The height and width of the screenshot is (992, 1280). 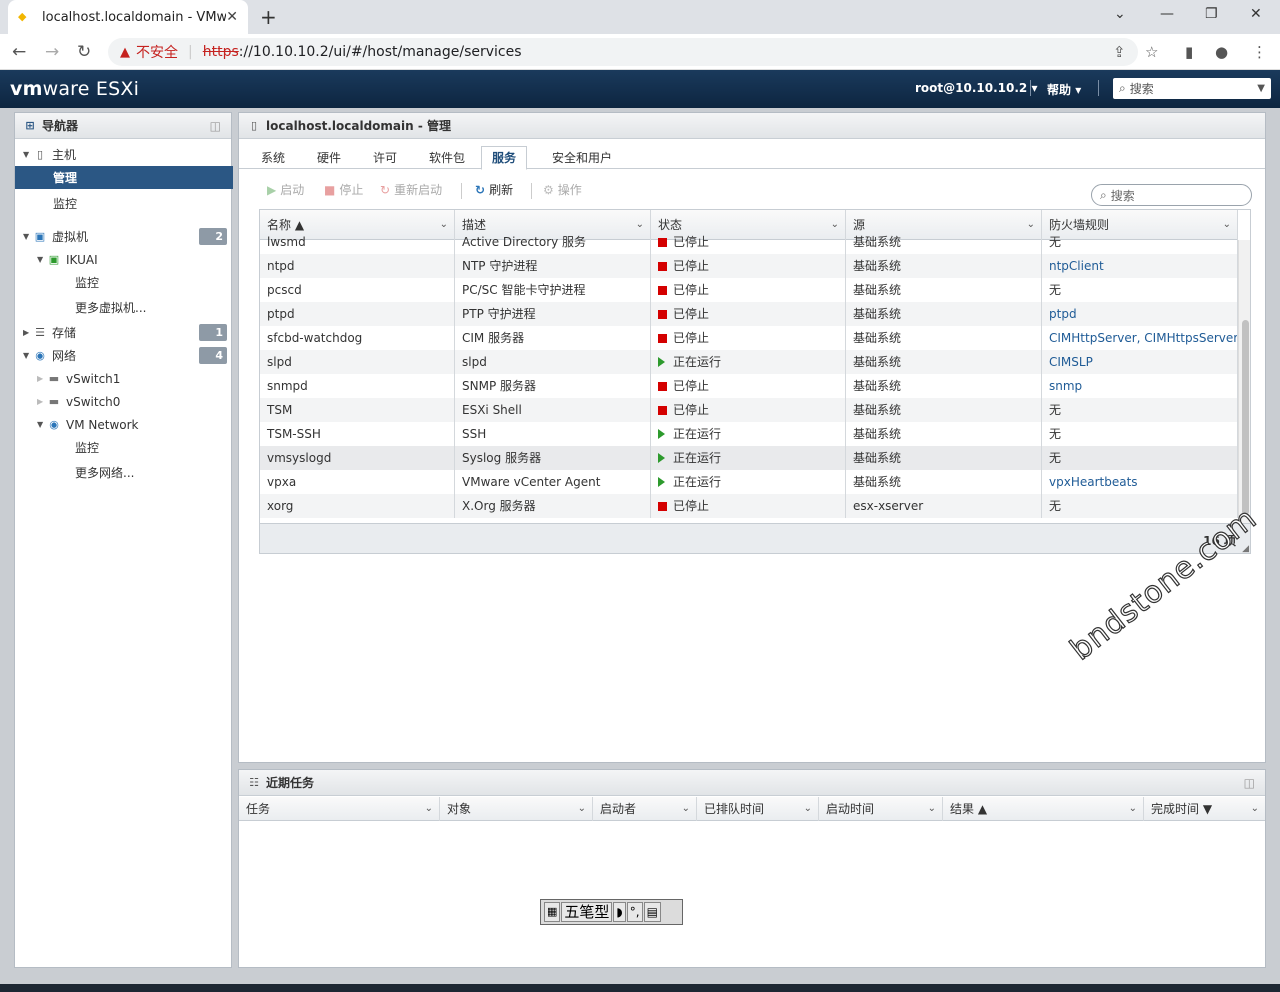 I want to click on ime-punctuation-icon: °,, so click(x=634, y=912).